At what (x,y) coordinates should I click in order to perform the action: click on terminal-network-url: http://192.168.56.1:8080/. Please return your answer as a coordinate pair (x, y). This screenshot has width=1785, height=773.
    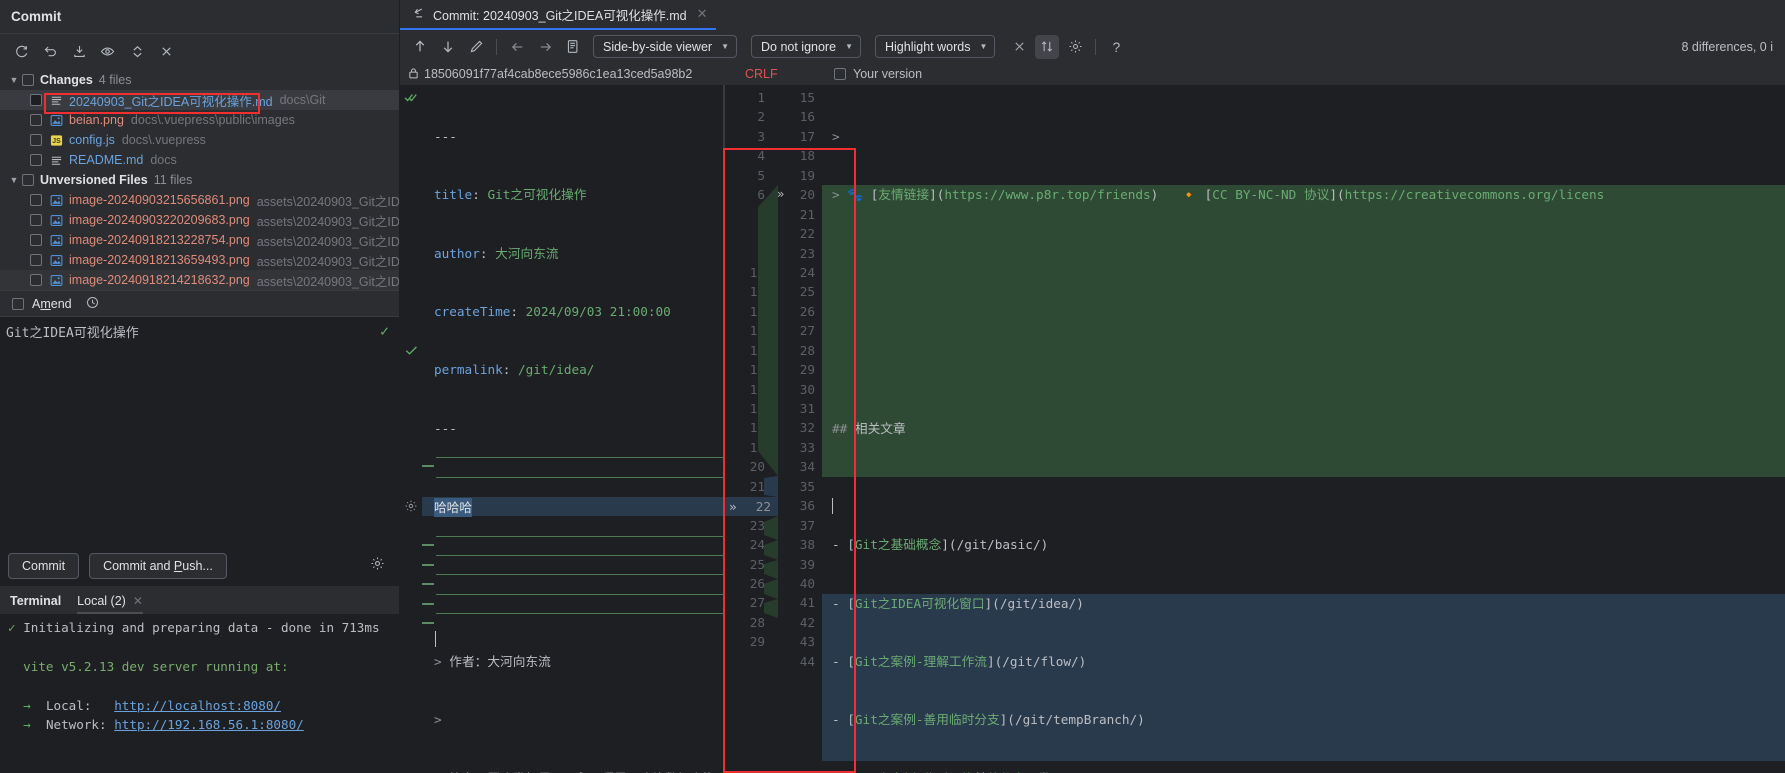
    Looking at the image, I should click on (209, 724).